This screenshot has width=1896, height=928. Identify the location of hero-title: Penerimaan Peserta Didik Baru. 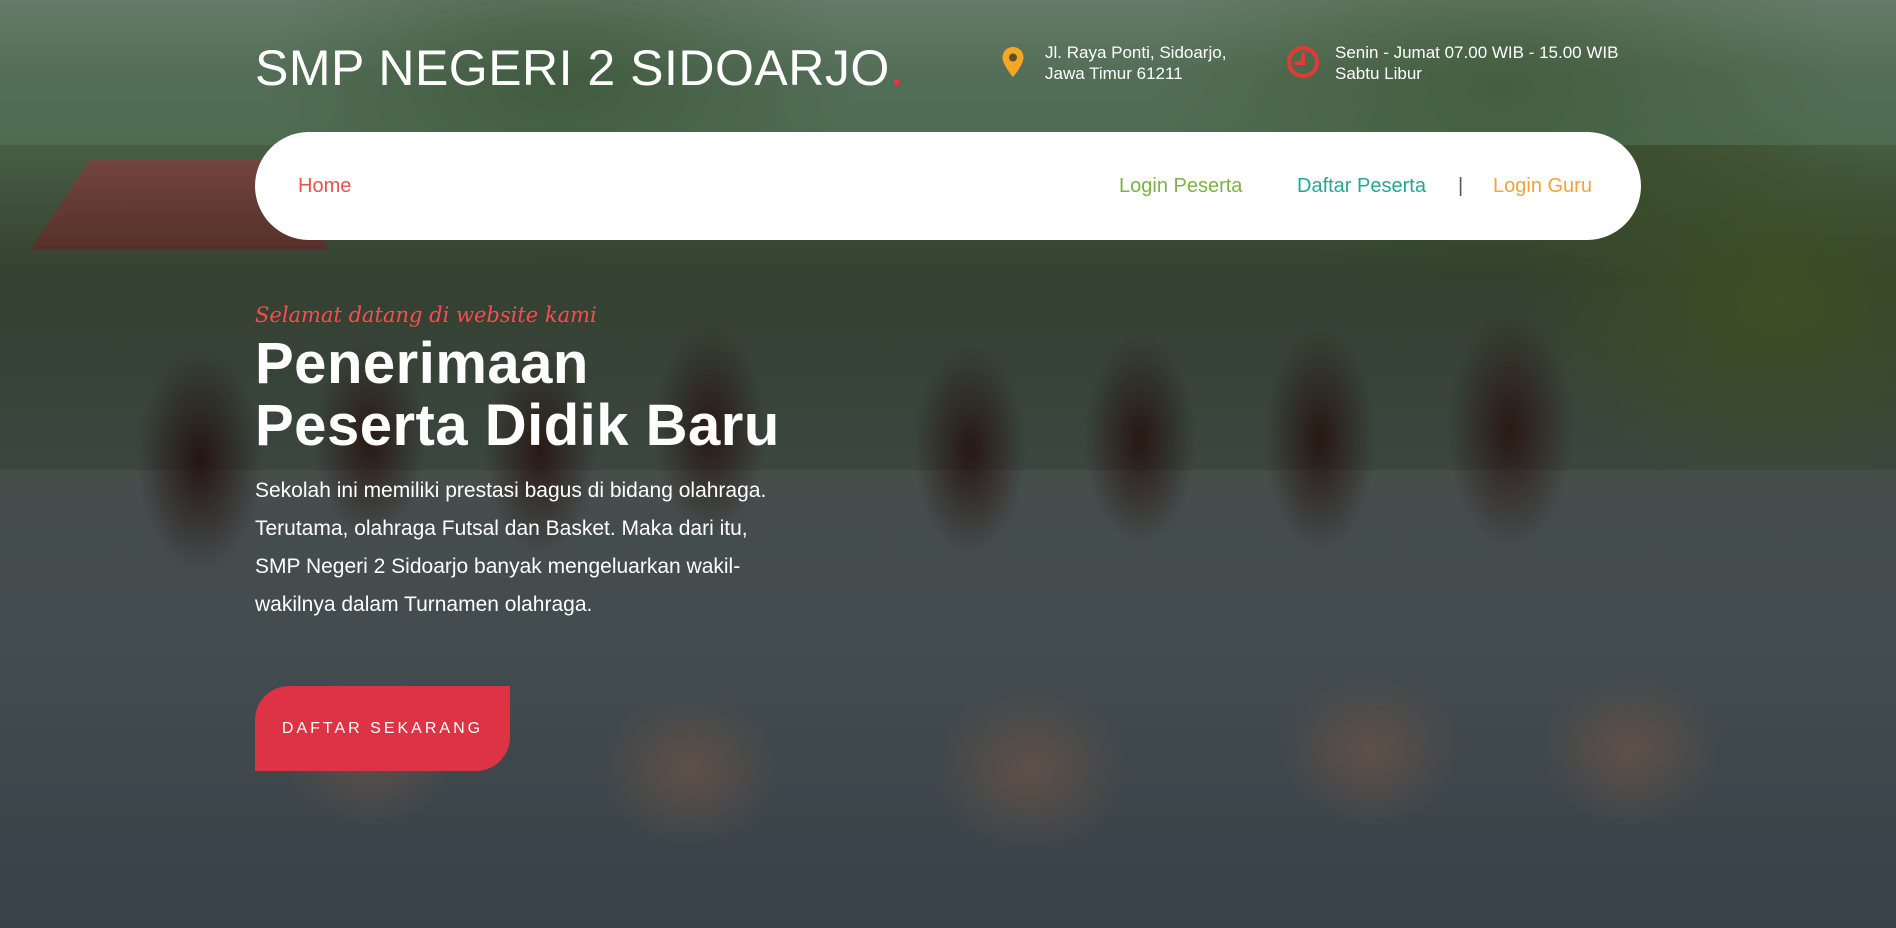
(517, 395).